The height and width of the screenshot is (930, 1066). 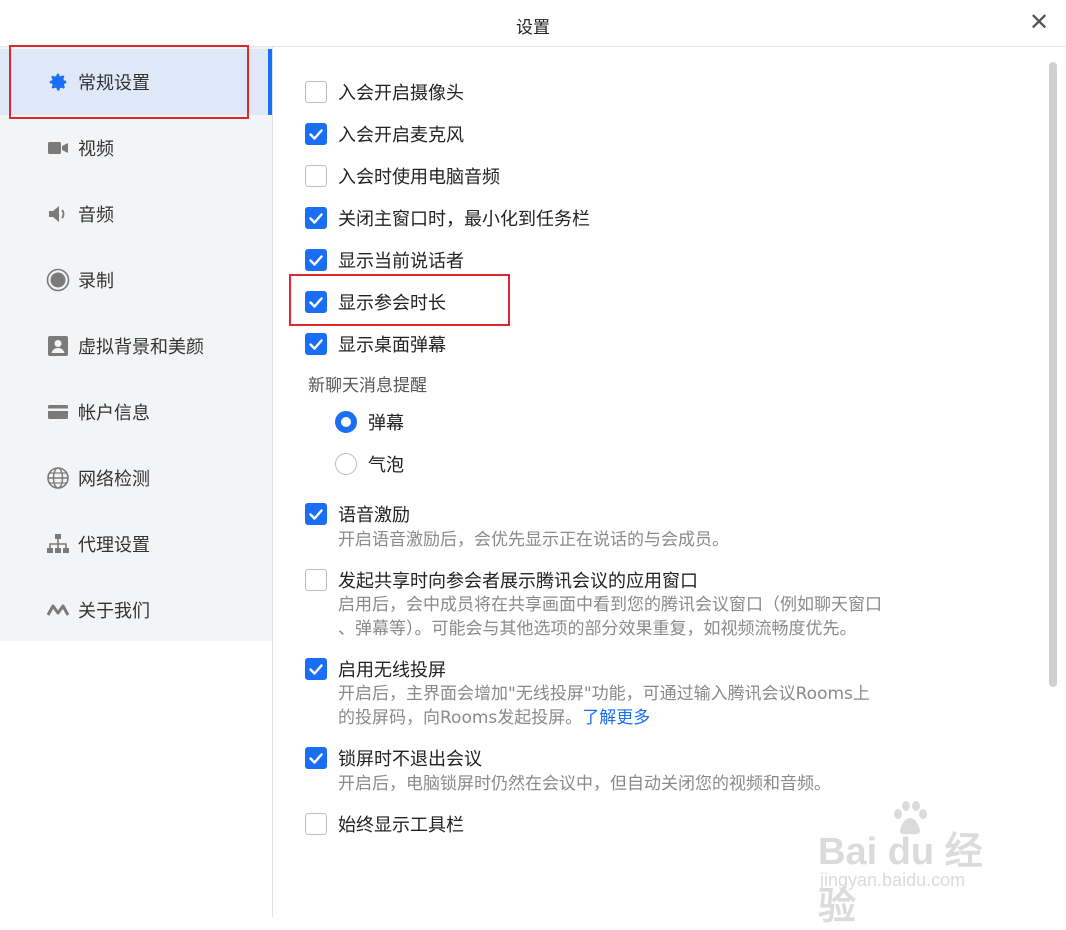 I want to click on learn-more-link: 了解更多, so click(x=616, y=718).